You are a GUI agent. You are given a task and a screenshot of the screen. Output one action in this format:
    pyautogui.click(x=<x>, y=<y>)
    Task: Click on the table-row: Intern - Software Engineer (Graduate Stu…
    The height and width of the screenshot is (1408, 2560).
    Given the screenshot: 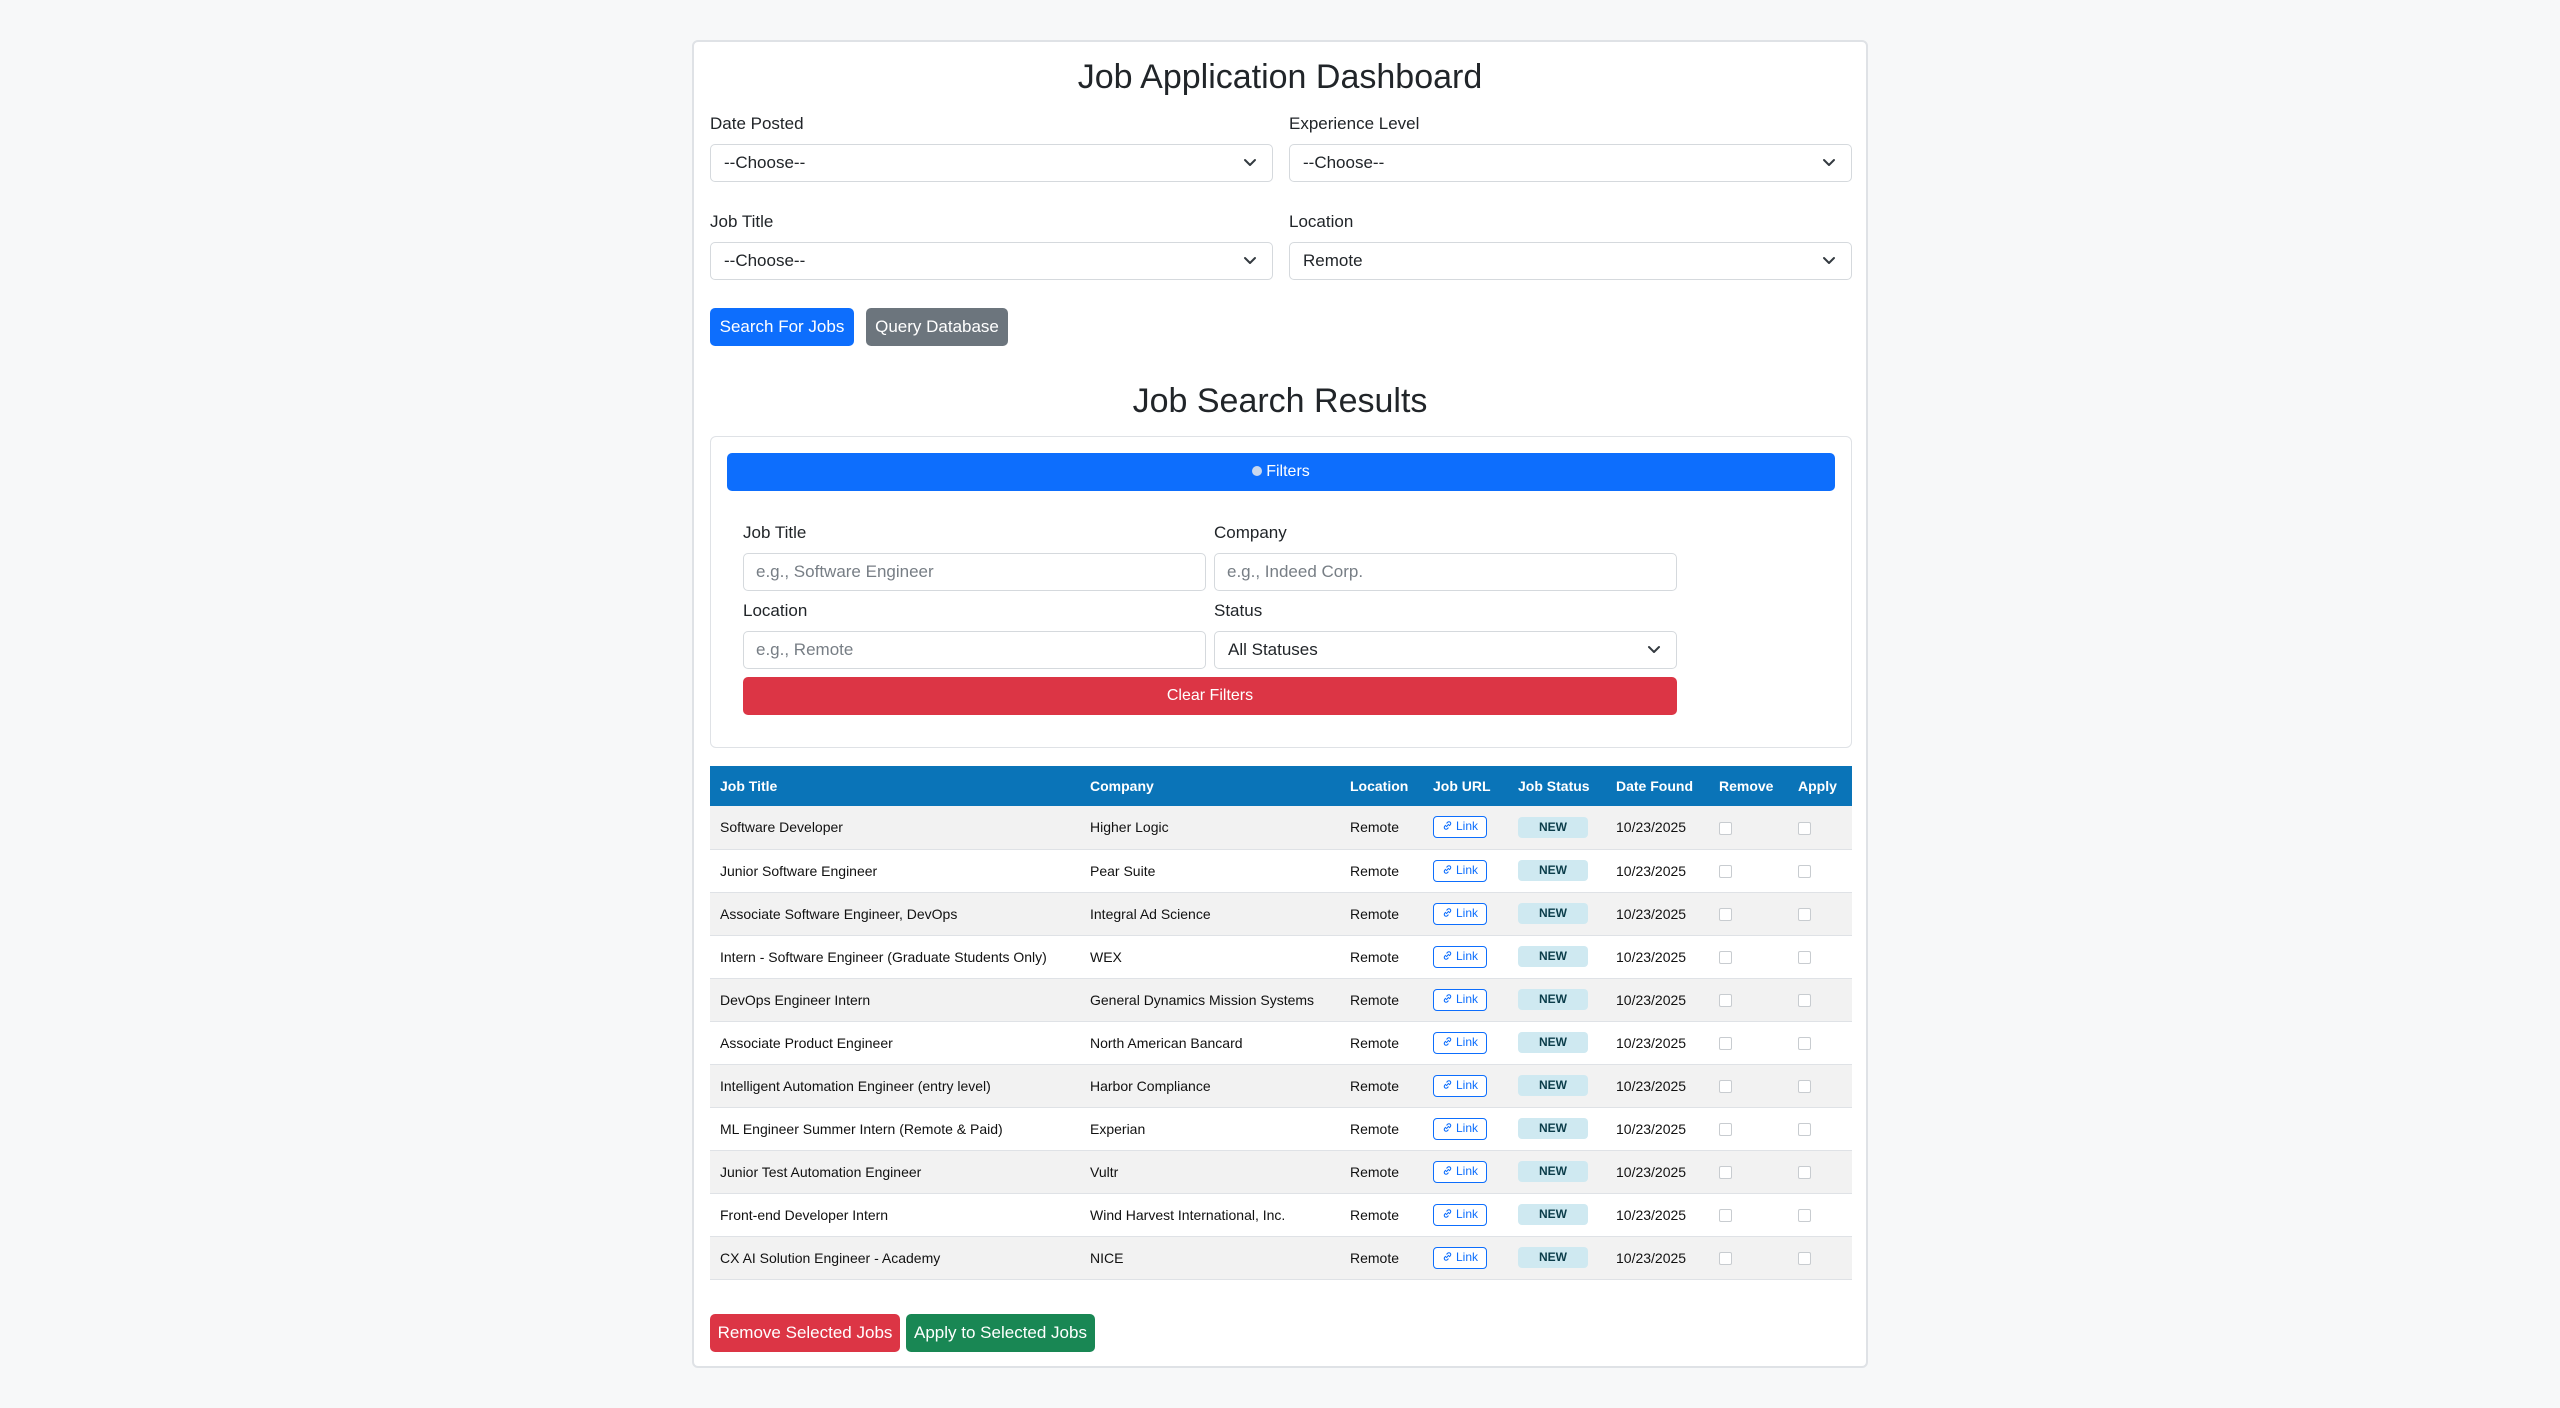 What is the action you would take?
    pyautogui.click(x=1281, y=956)
    